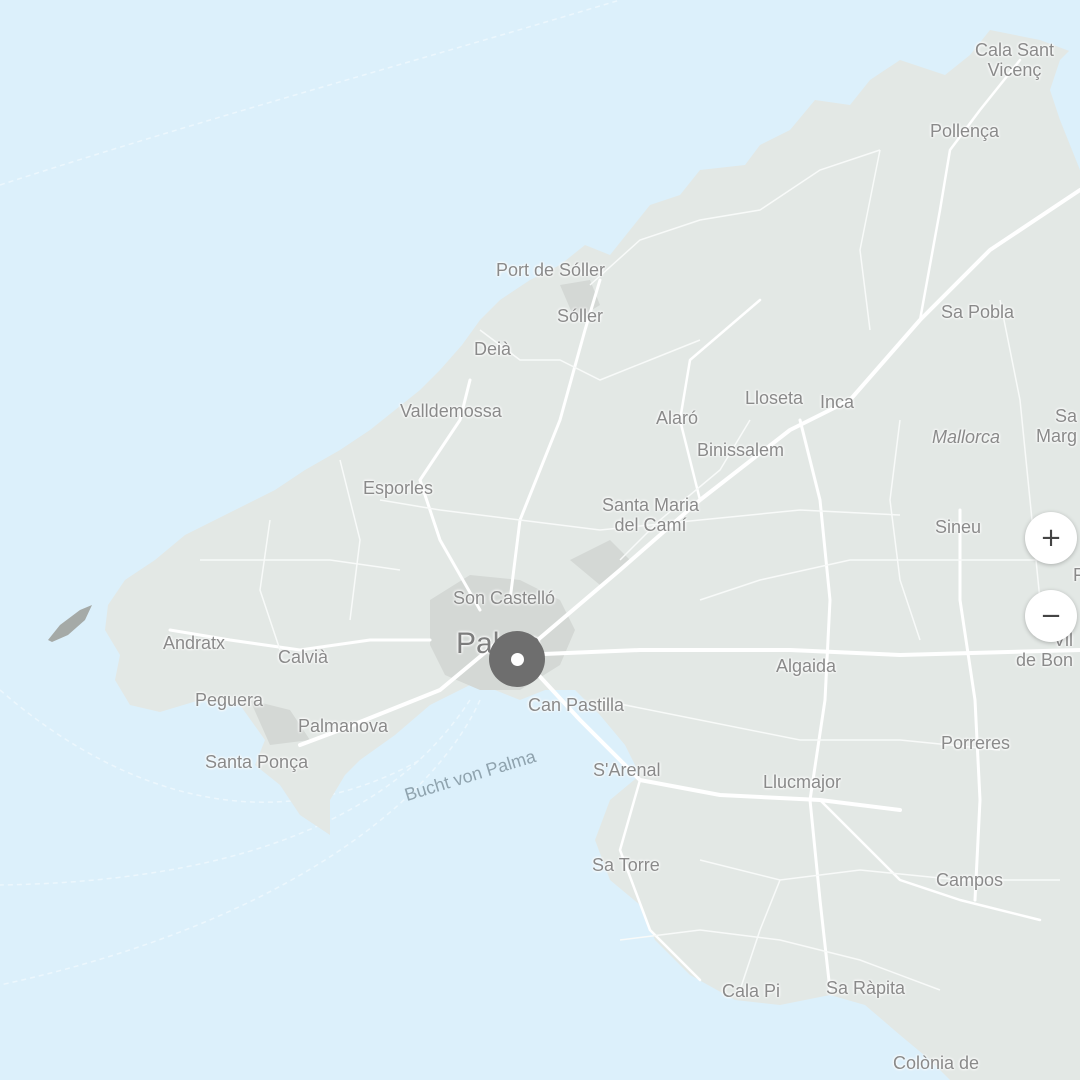 The width and height of the screenshot is (1080, 1080). What do you see at coordinates (774, 398) in the screenshot?
I see `place-label-lloseta: Lloseta` at bounding box center [774, 398].